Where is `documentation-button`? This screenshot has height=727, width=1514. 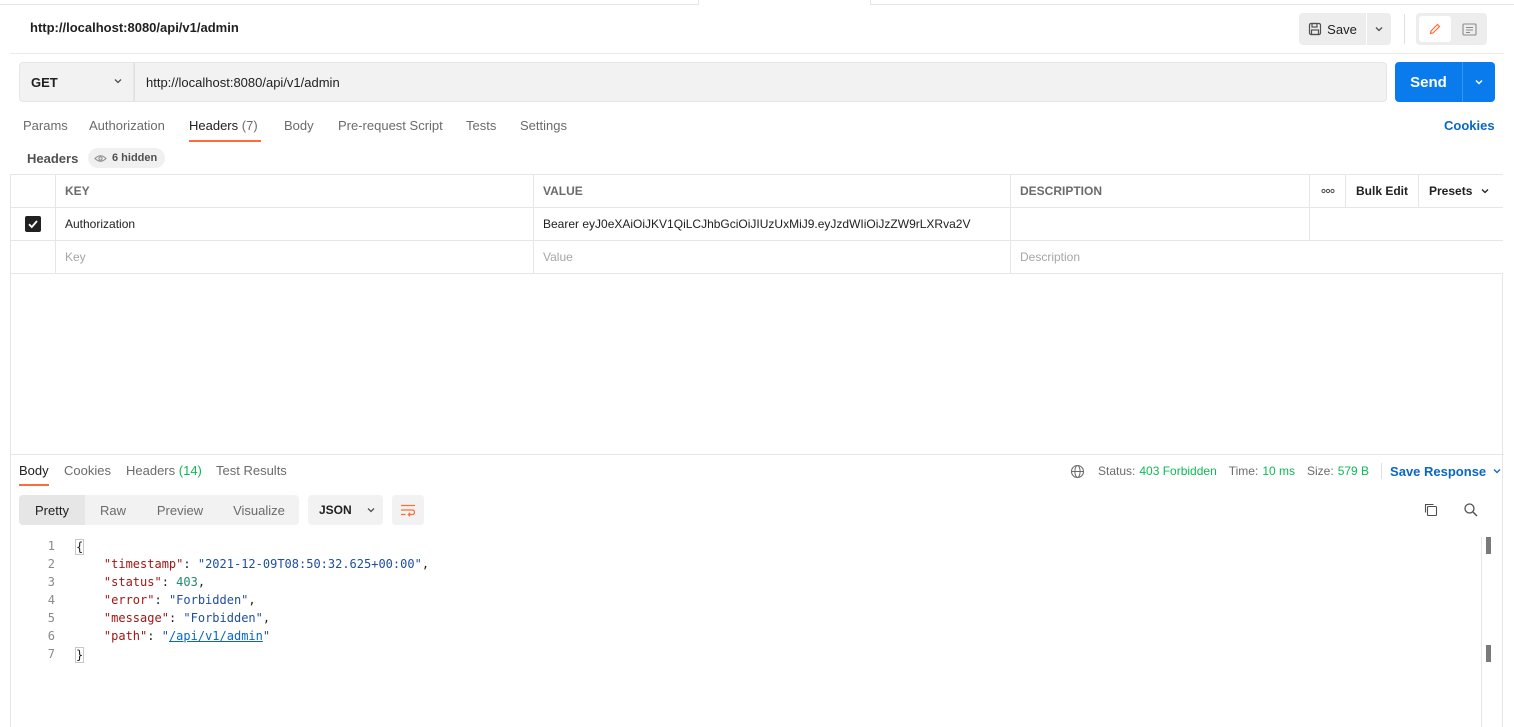
documentation-button is located at coordinates (1469, 29).